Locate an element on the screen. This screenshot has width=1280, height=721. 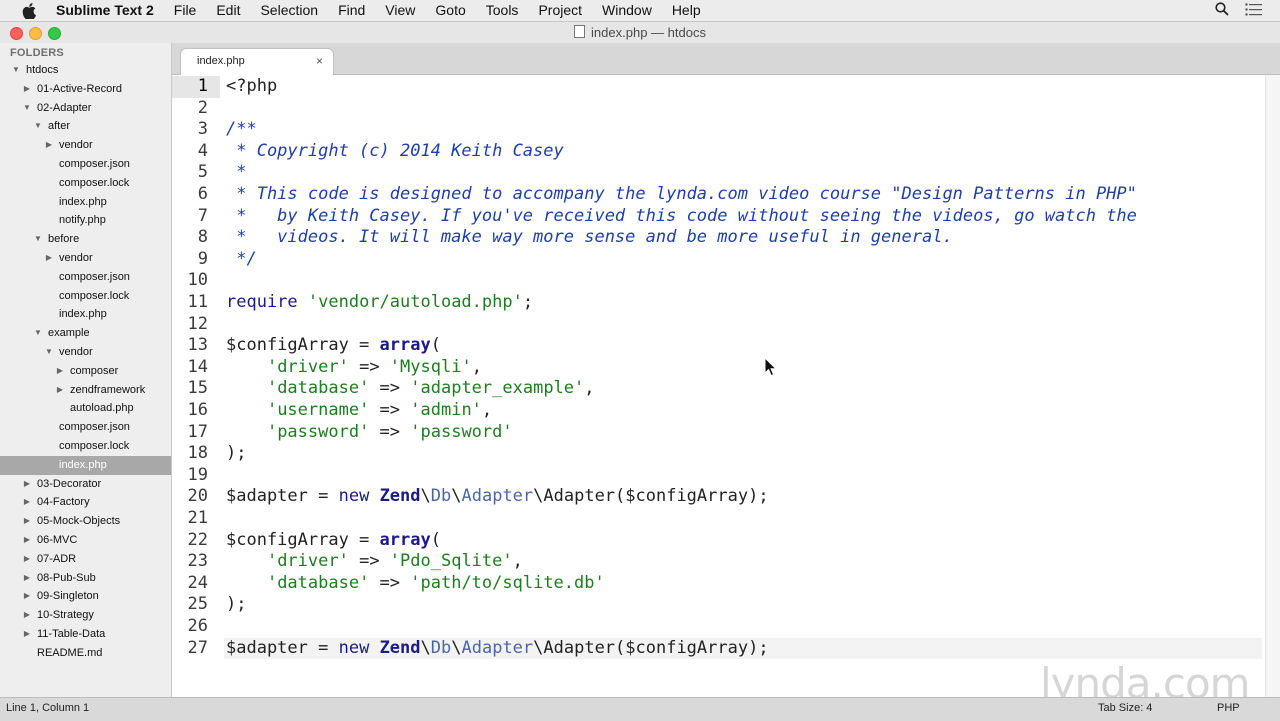
code-token: Db is located at coordinates (441, 496).